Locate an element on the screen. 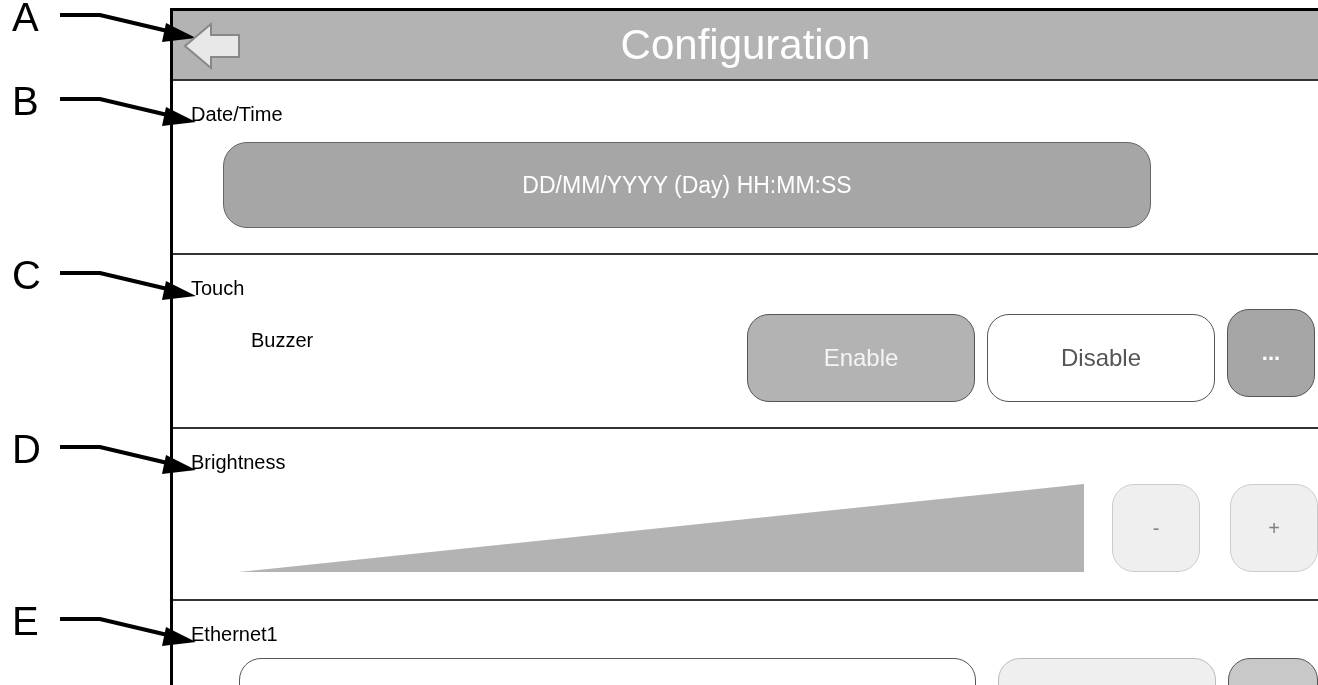 The height and width of the screenshot is (685, 1318). step-button: + is located at coordinates (1274, 528).